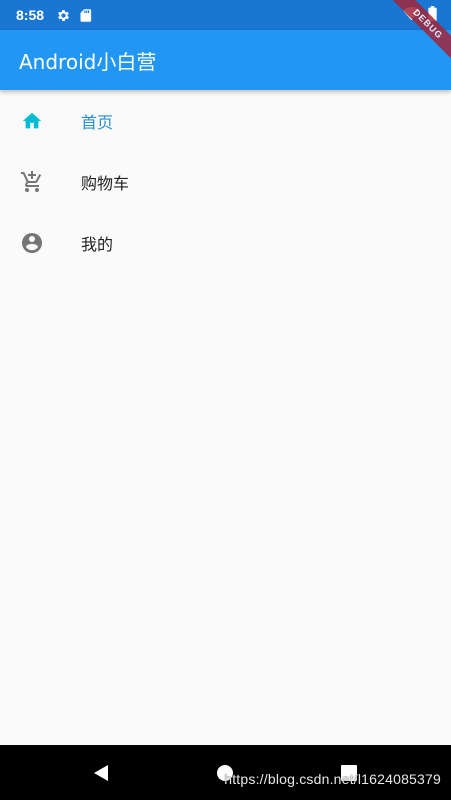 The width and height of the screenshot is (451, 800). I want to click on system-navigation-bar: https://blog.csdn.net/l1624085379, so click(225, 772).